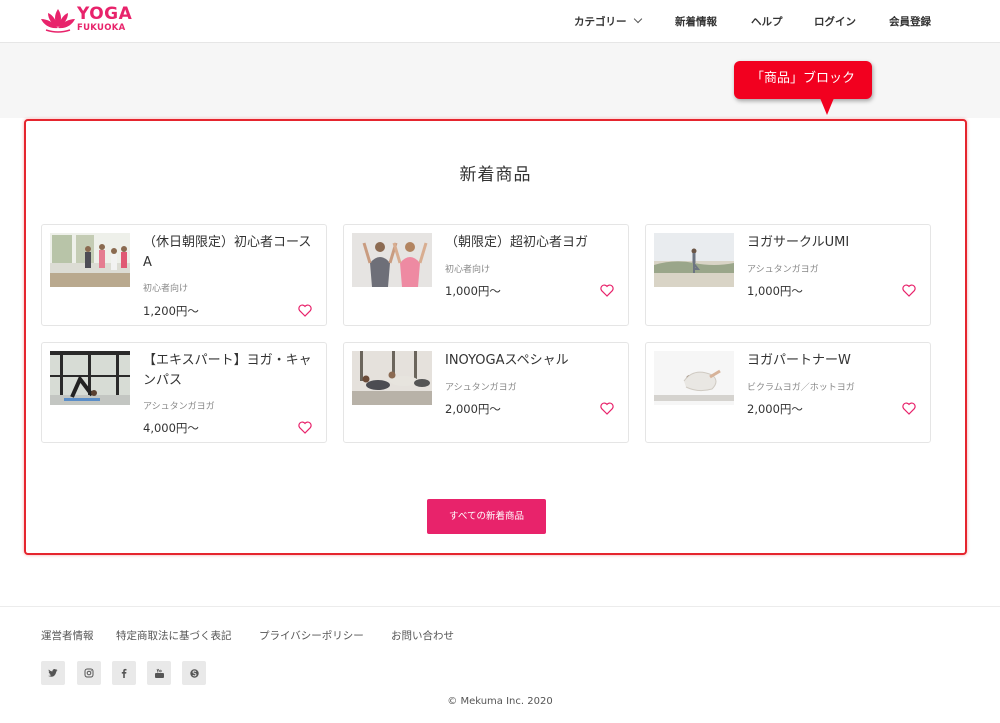 The image size is (1000, 723). What do you see at coordinates (495, 175) in the screenshot?
I see `section-title: 新着商品` at bounding box center [495, 175].